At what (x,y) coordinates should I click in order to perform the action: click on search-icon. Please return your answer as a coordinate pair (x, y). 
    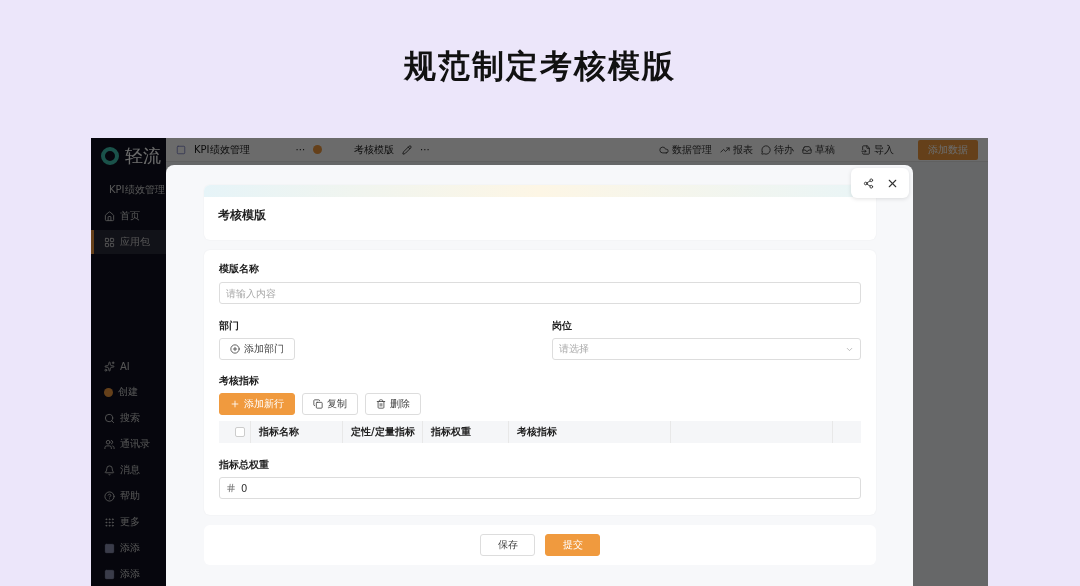
    Looking at the image, I should click on (109, 418).